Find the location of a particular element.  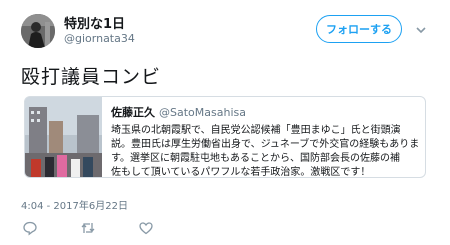

quoted-tweet-image is located at coordinates (63, 137).